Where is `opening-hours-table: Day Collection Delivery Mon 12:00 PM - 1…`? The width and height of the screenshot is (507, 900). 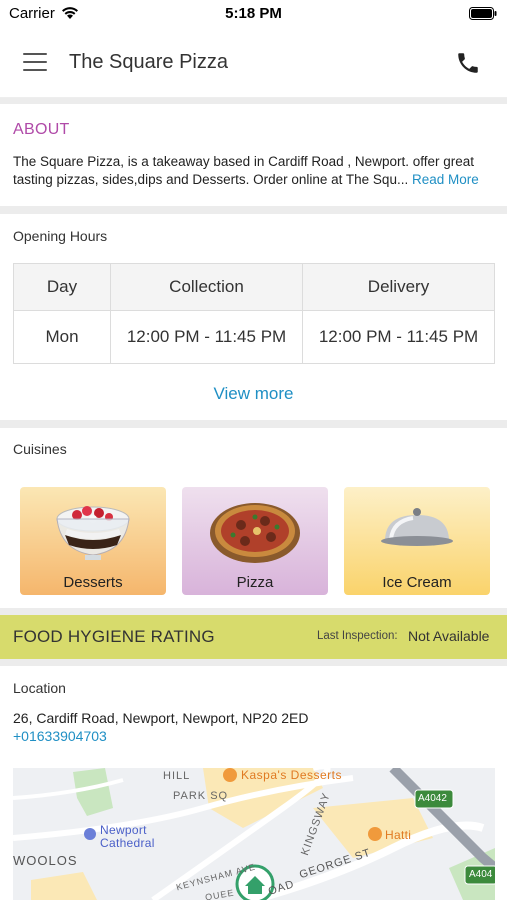
opening-hours-table: Day Collection Delivery Mon 12:00 PM - 1… is located at coordinates (254, 313).